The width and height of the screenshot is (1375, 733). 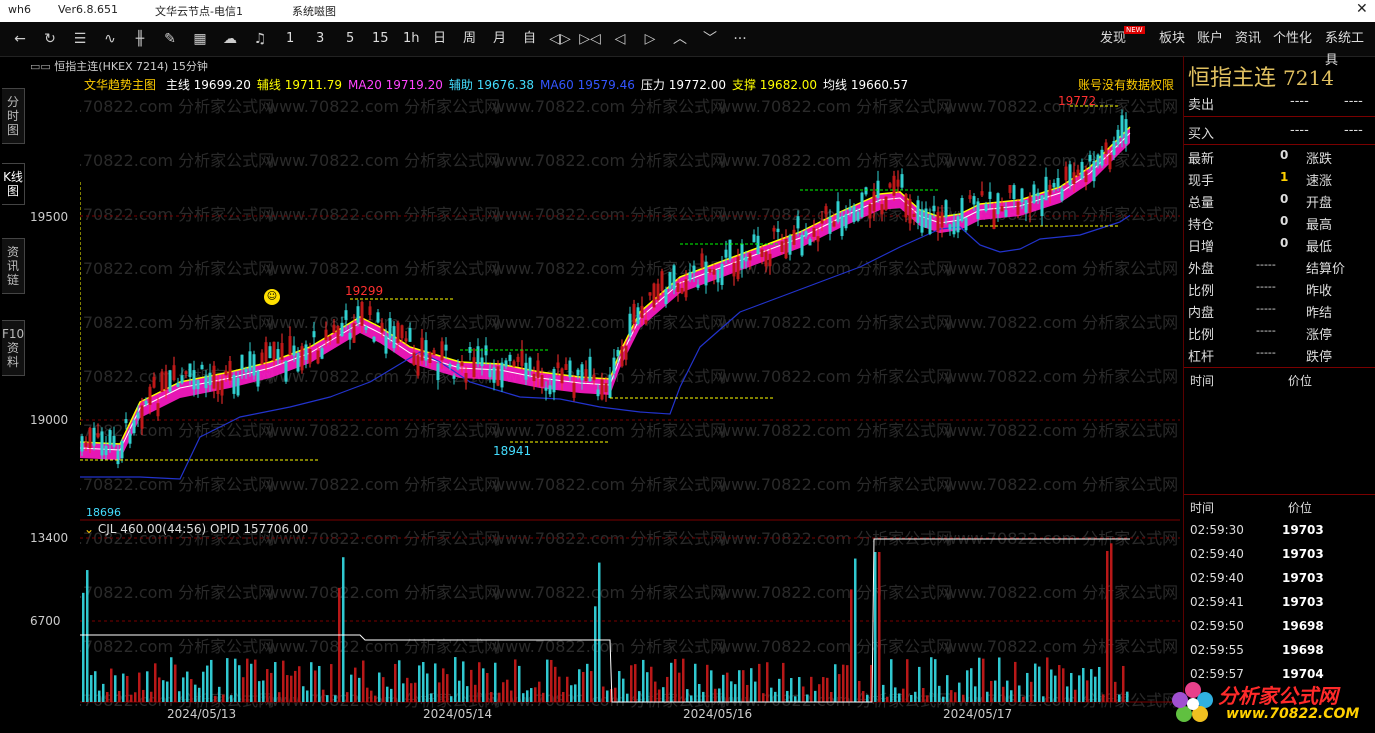 I want to click on draw-icon: ✎, so click(x=170, y=39).